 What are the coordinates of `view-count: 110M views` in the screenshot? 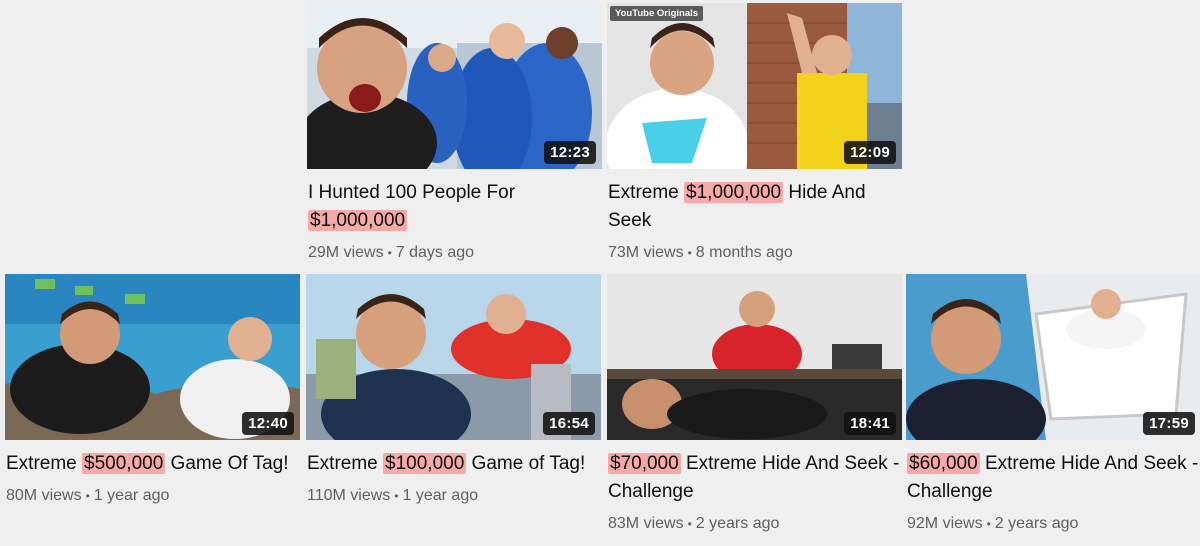 It's located at (349, 495).